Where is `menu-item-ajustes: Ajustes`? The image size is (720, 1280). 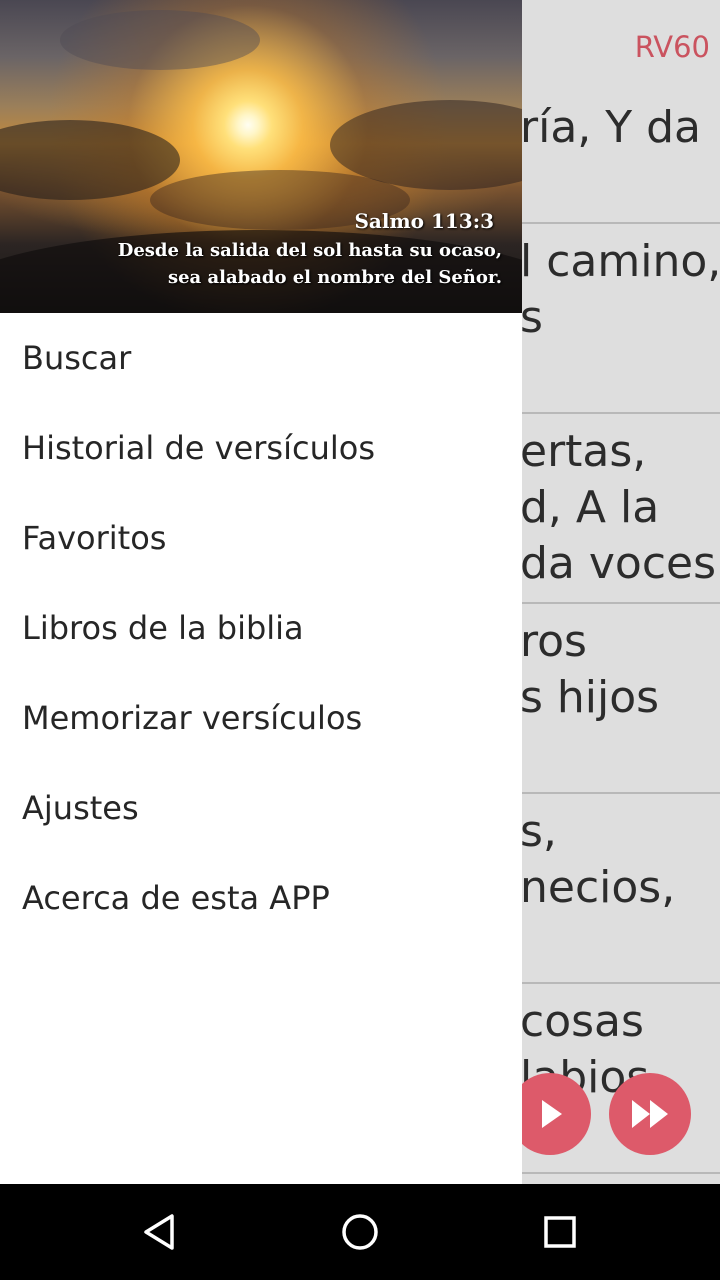
menu-item-ajustes: Ajustes is located at coordinates (261, 808).